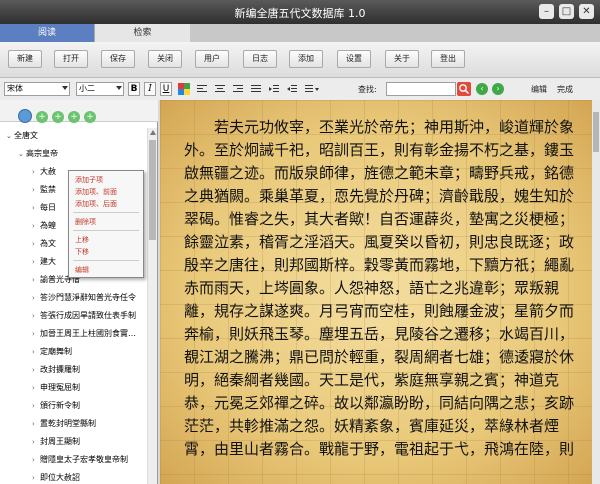  I want to click on tree-item: › 頒行新令制, so click(56, 408).